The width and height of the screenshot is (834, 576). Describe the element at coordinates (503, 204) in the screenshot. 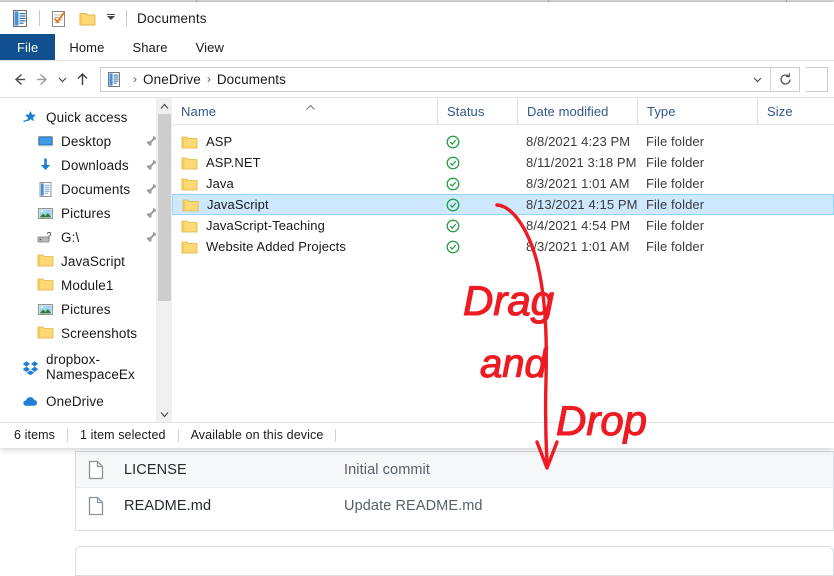

I see `table-row-selected: JavaScript 8/13/2021 4:15 PM File folder` at that location.